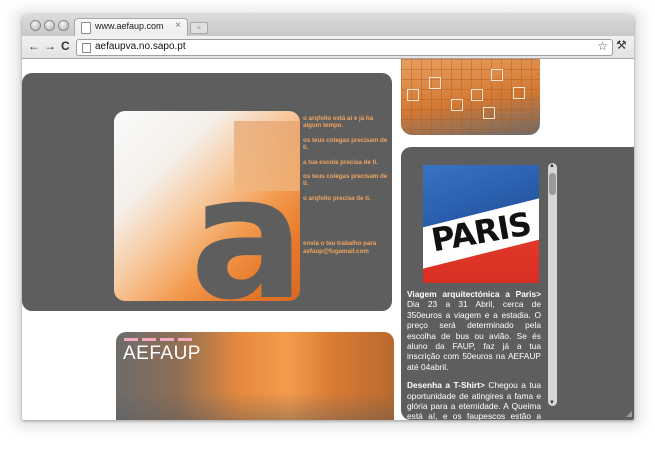  I want to click on scroll-thumb, so click(552, 184).